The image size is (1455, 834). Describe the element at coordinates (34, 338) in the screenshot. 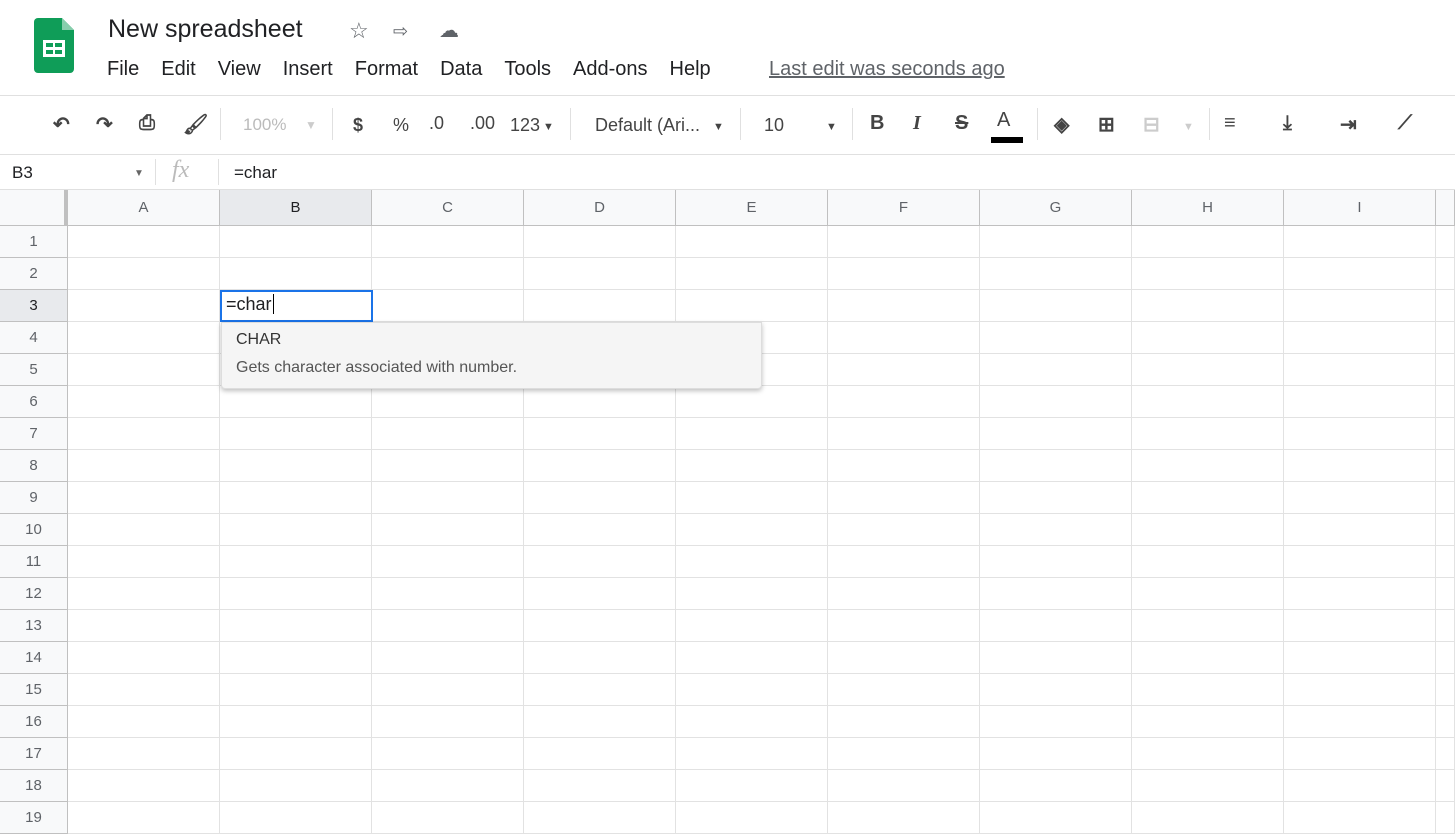

I see `row-header-4: 4` at that location.